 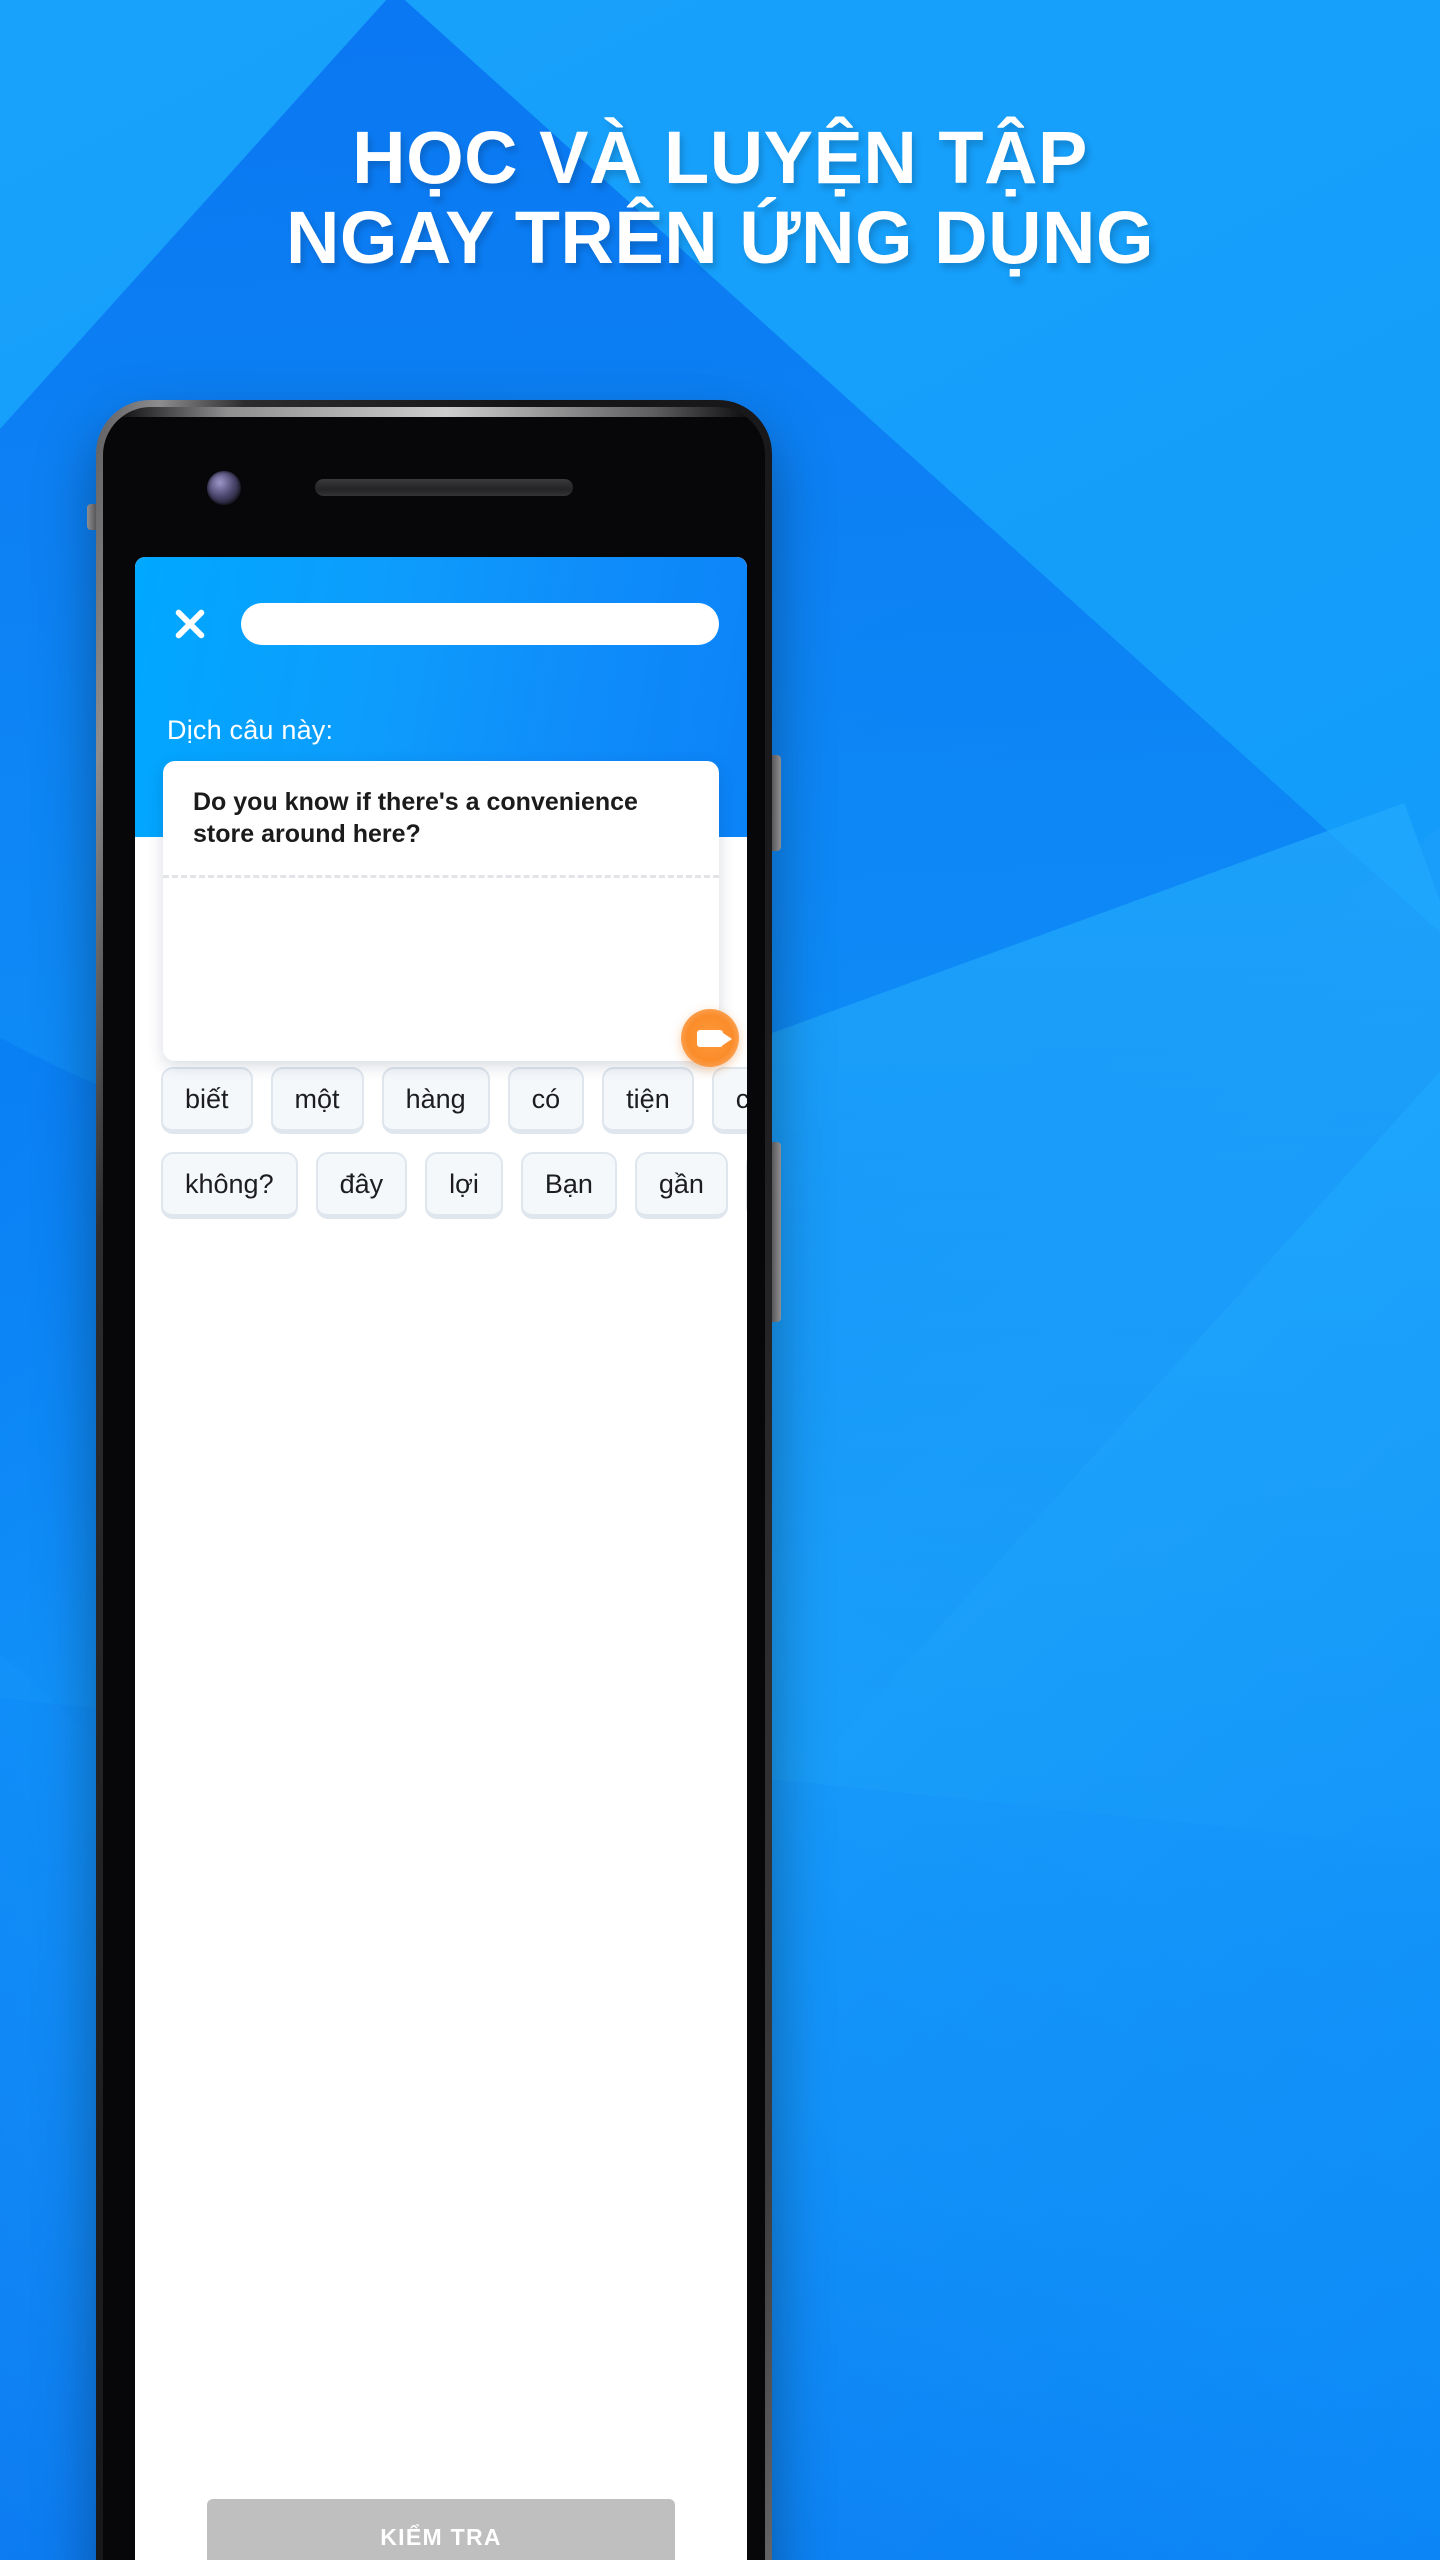 What do you see at coordinates (568, 1186) in the screenshot?
I see `word-chip: Bạn` at bounding box center [568, 1186].